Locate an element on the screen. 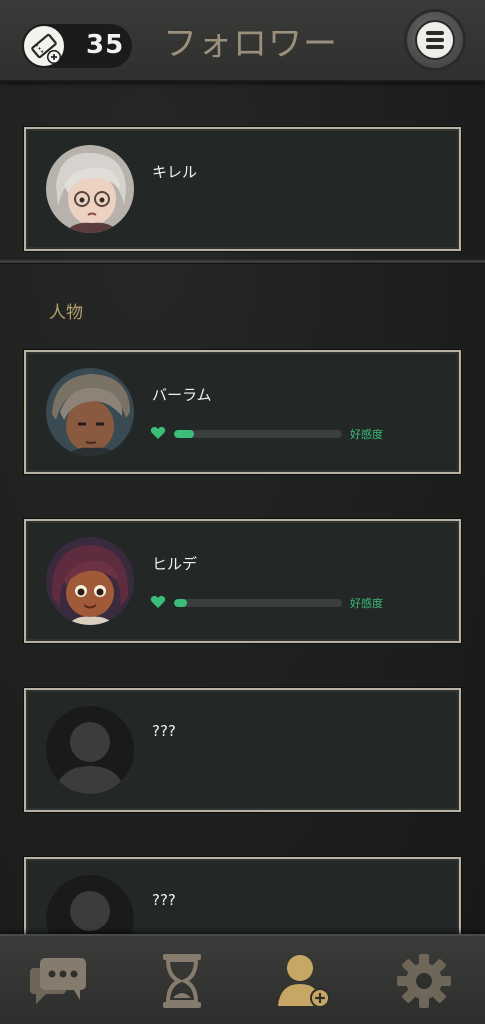  add-user-icon is located at coordinates (304, 981).